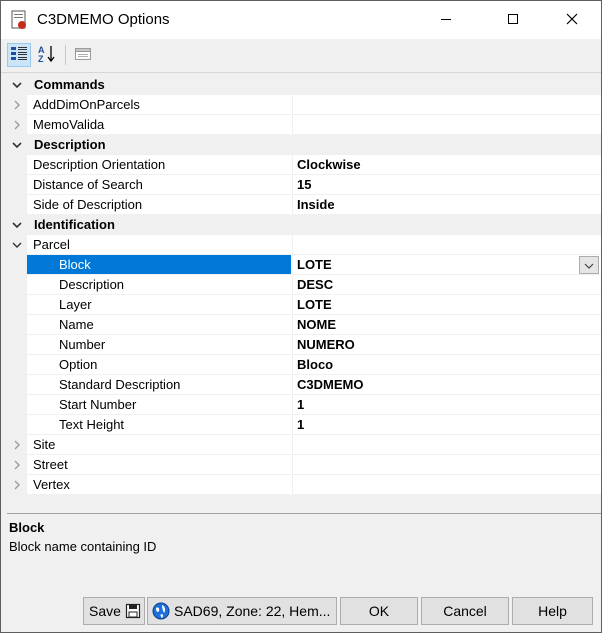 This screenshot has width=602, height=633. What do you see at coordinates (446, 345) in the screenshot?
I see `property-value-cell: NUMERO` at bounding box center [446, 345].